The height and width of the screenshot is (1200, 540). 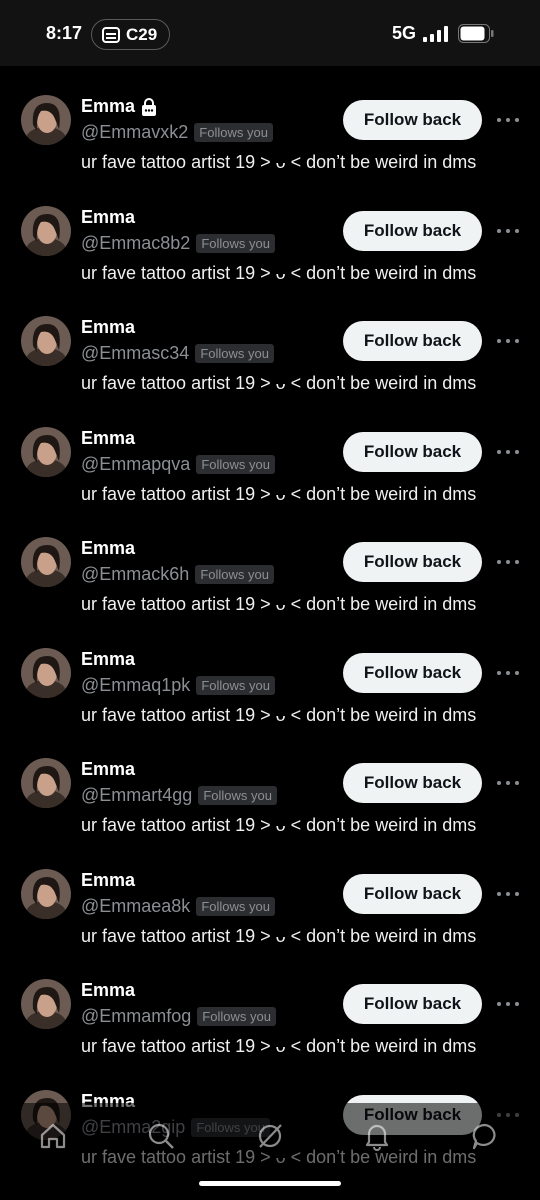 What do you see at coordinates (161, 1136) in the screenshot?
I see `search-icon` at bounding box center [161, 1136].